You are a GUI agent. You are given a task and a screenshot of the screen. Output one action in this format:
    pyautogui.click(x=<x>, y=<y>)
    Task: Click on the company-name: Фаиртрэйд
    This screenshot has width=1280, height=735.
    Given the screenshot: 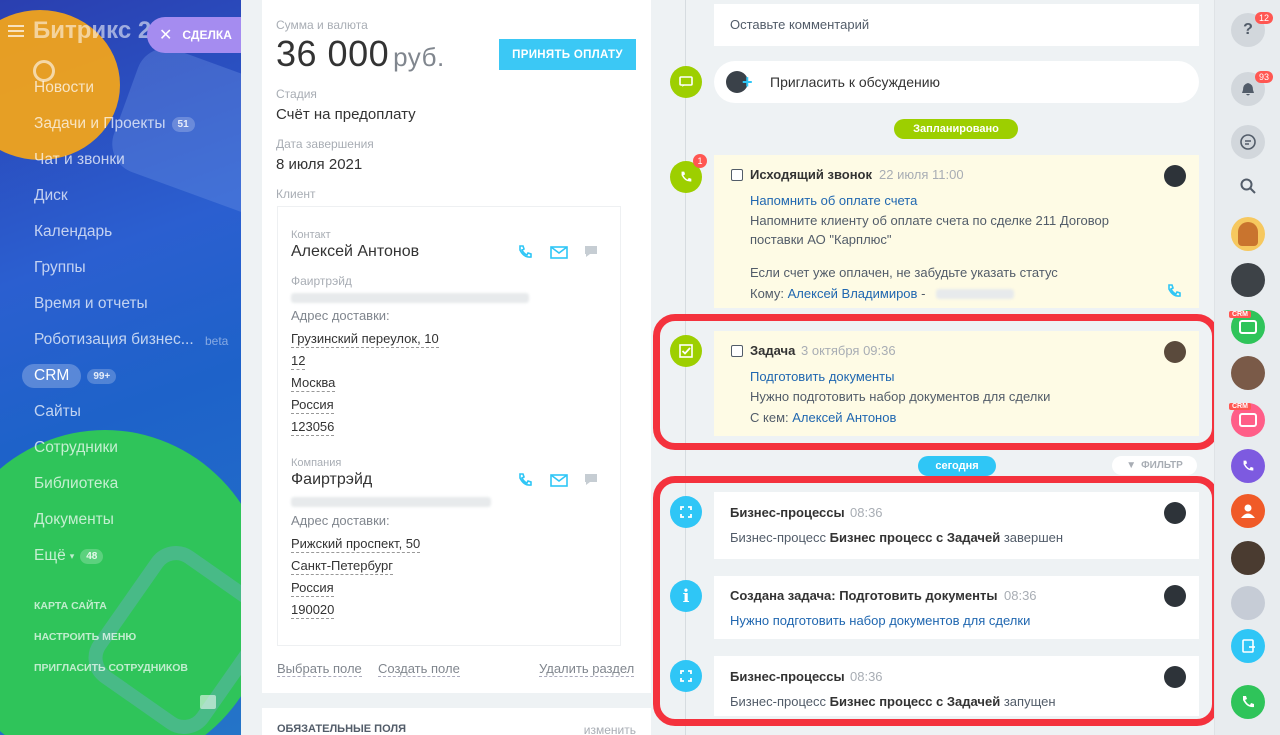 What is the action you would take?
    pyautogui.click(x=331, y=480)
    